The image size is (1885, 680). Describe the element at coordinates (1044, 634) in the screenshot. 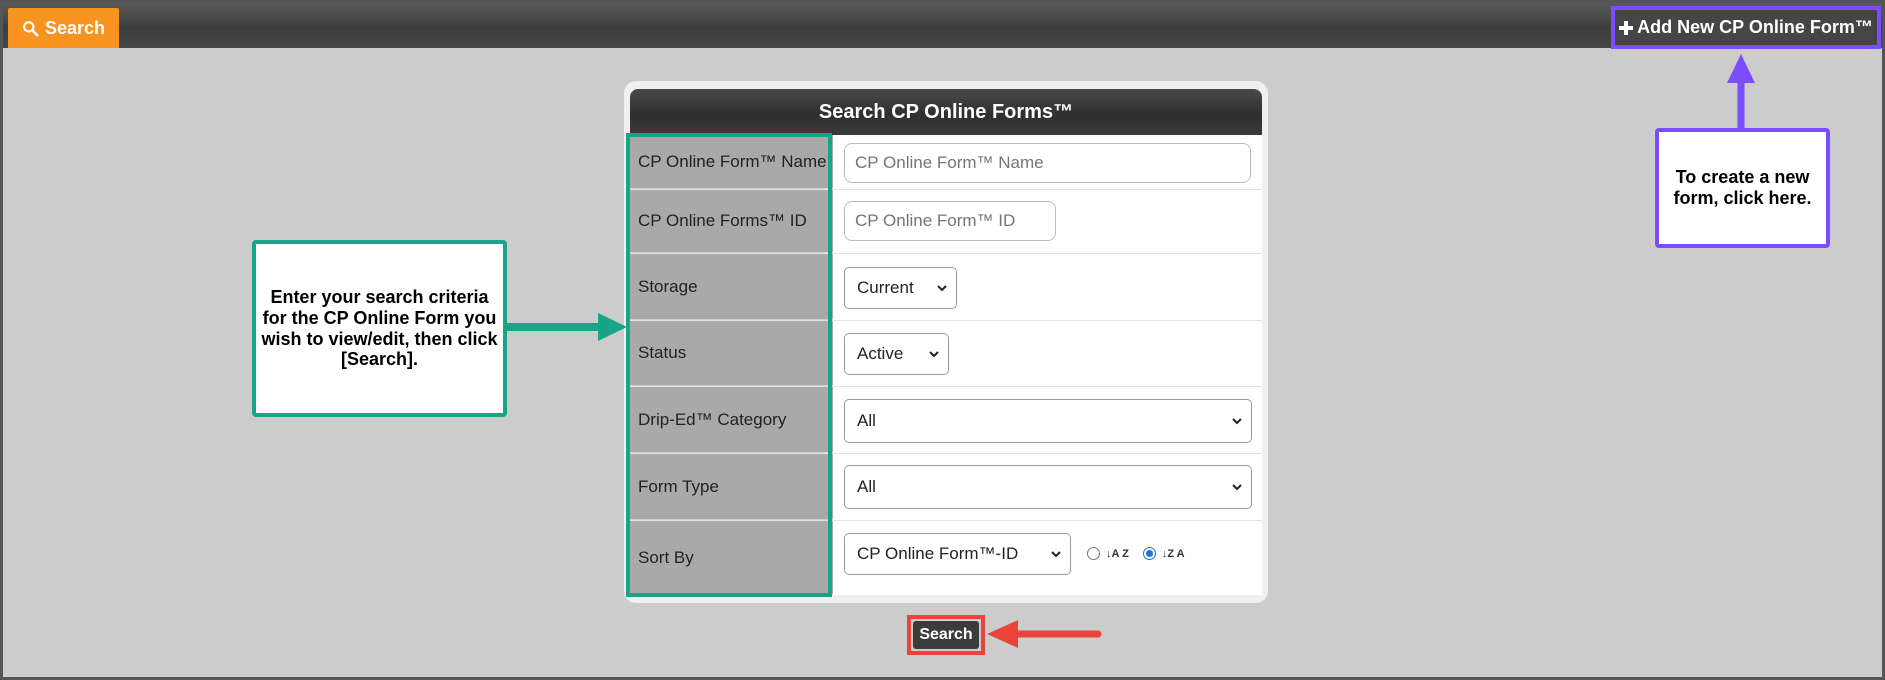

I see `red-arrow` at that location.